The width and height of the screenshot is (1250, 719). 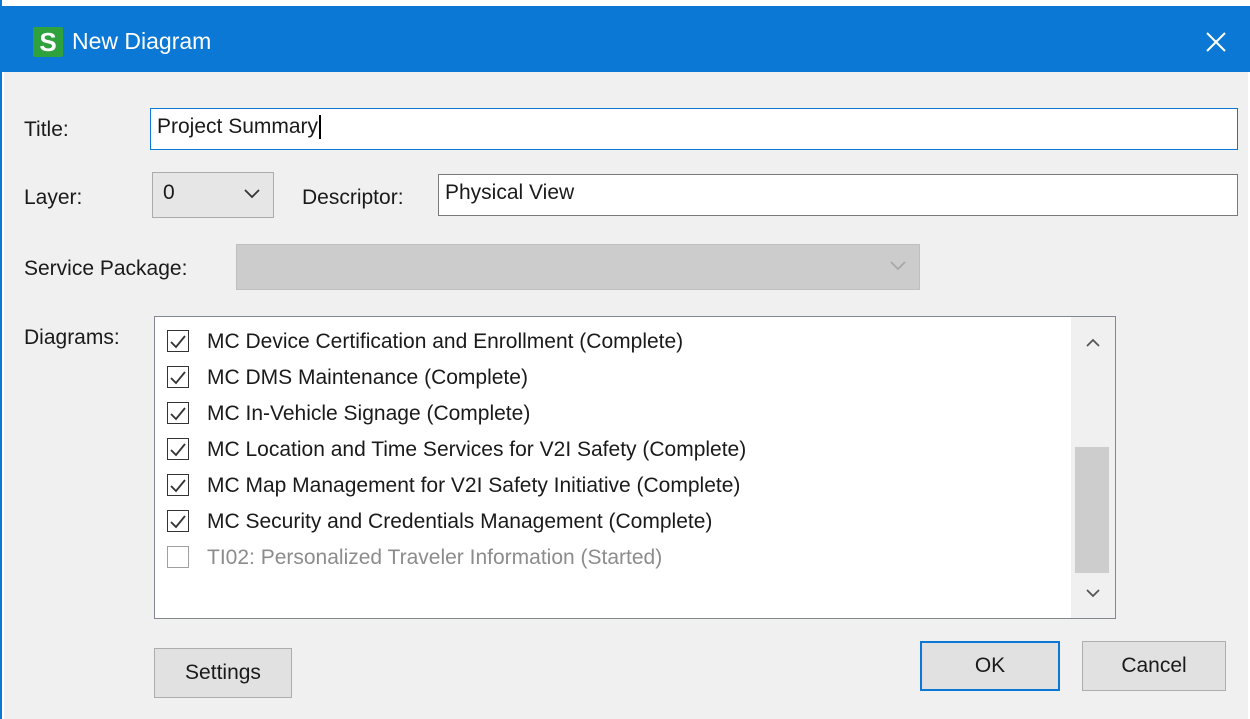 I want to click on diagrams-label: Diagrams:, so click(x=72, y=337).